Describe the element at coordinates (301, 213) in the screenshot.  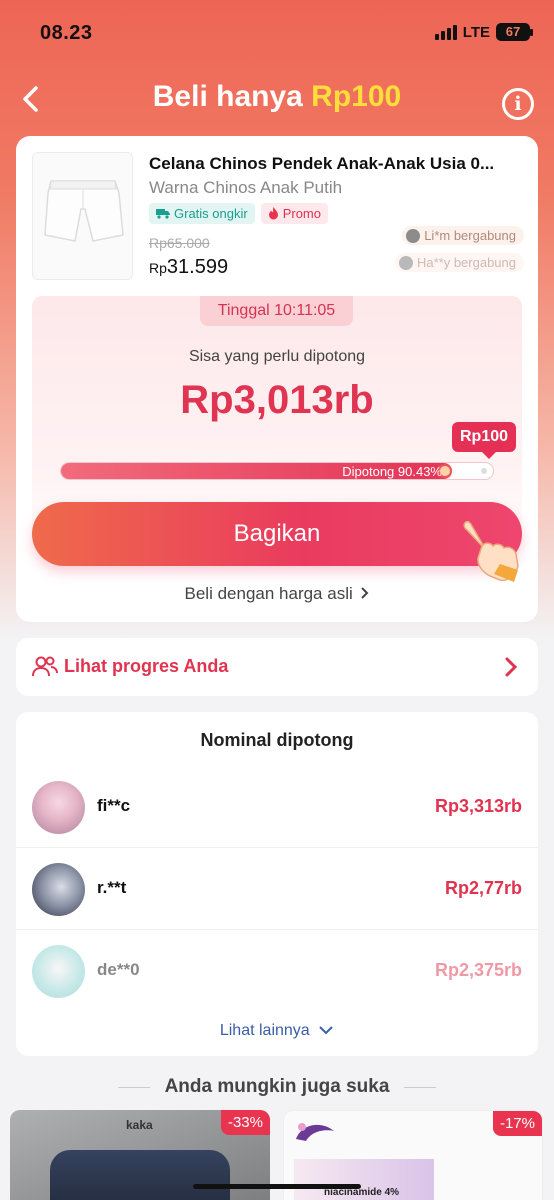
I see `promo-label: Promo` at that location.